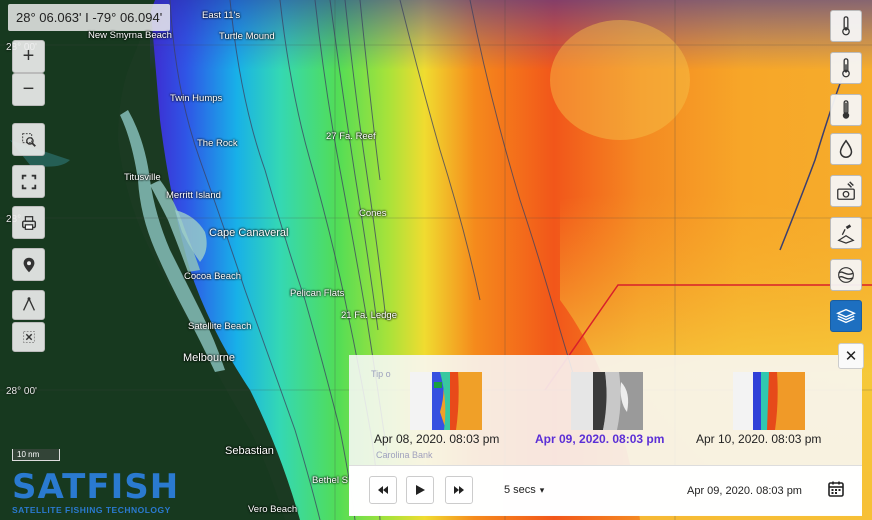 This screenshot has height=520, width=872. Describe the element at coordinates (836, 489) in the screenshot. I see `calendar-icon` at that location.